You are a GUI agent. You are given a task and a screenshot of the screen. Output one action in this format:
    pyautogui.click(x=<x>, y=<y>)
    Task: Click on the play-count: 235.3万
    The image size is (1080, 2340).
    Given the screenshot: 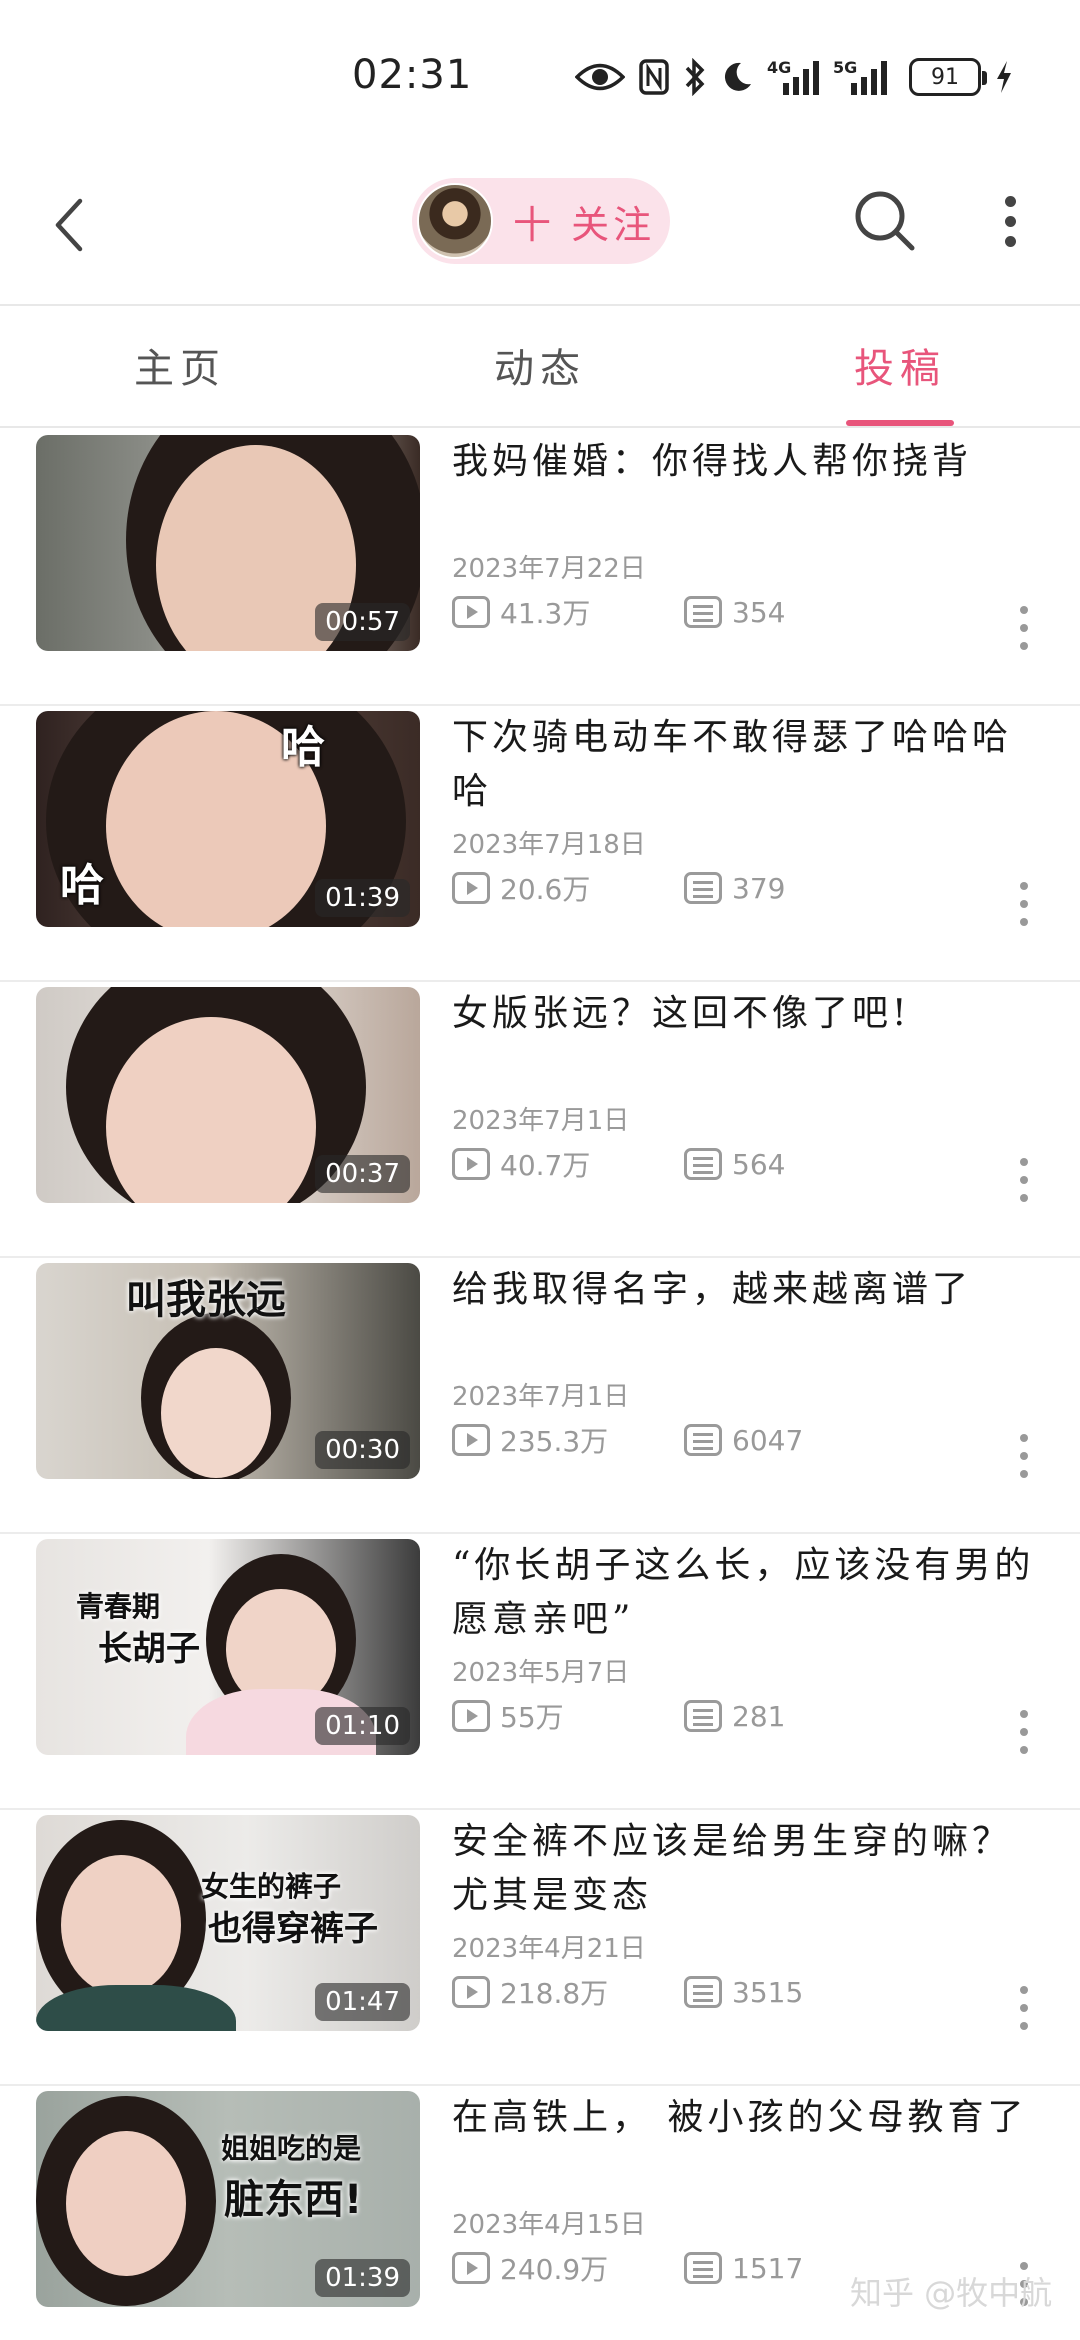 What is the action you would take?
    pyautogui.click(x=568, y=1440)
    